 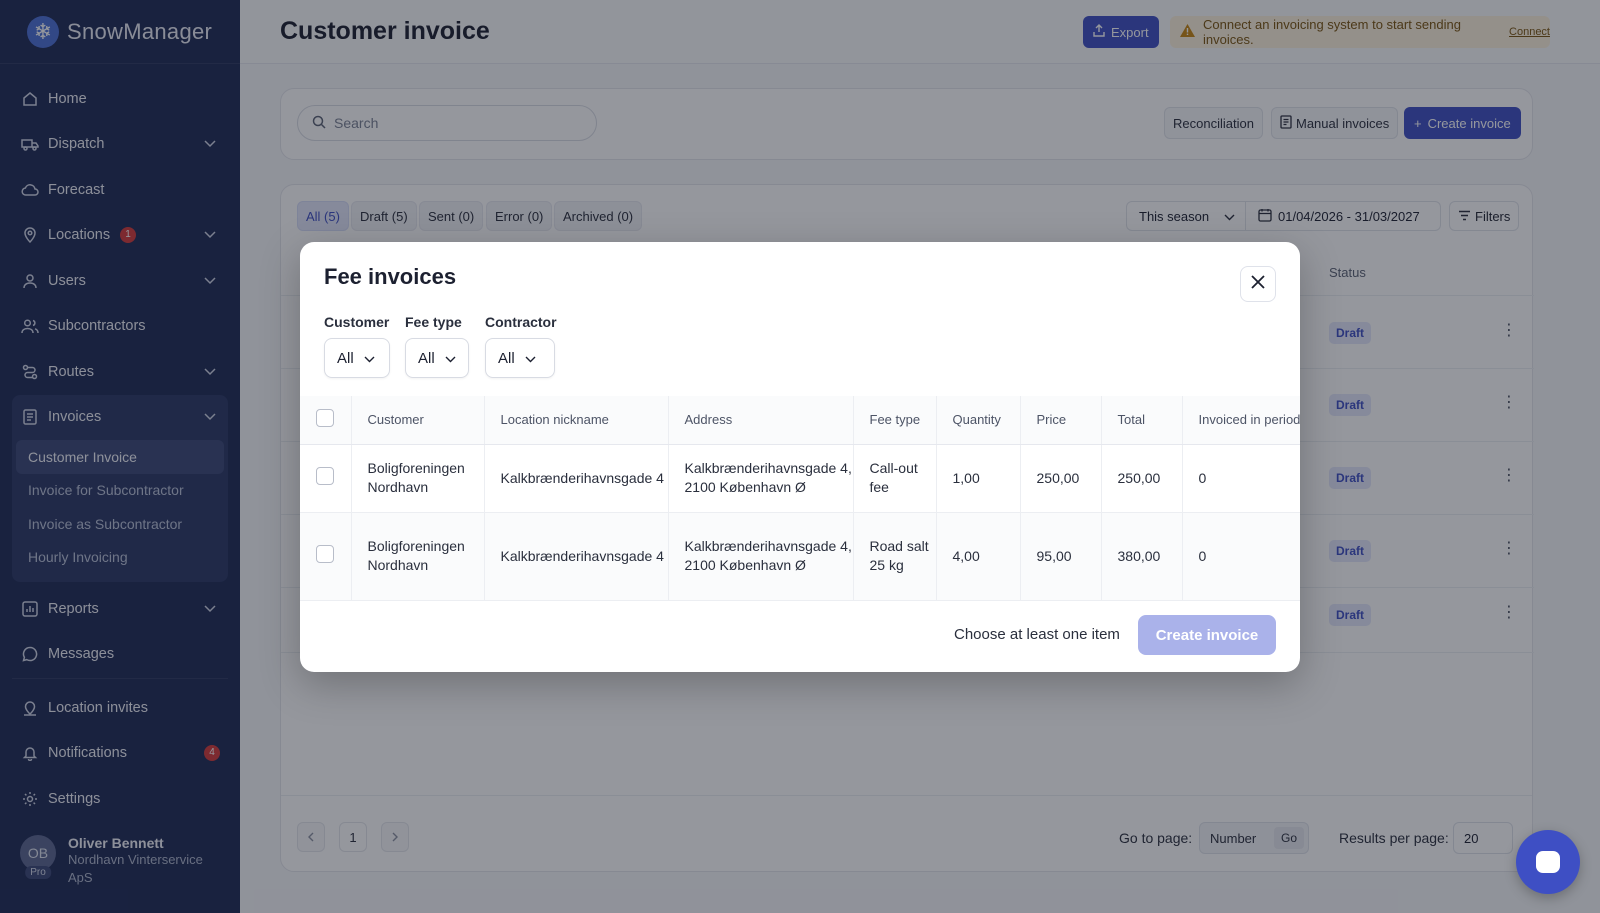 What do you see at coordinates (1241, 420) in the screenshot?
I see `column-header-invoiced-in-period: Invoiced in period` at bounding box center [1241, 420].